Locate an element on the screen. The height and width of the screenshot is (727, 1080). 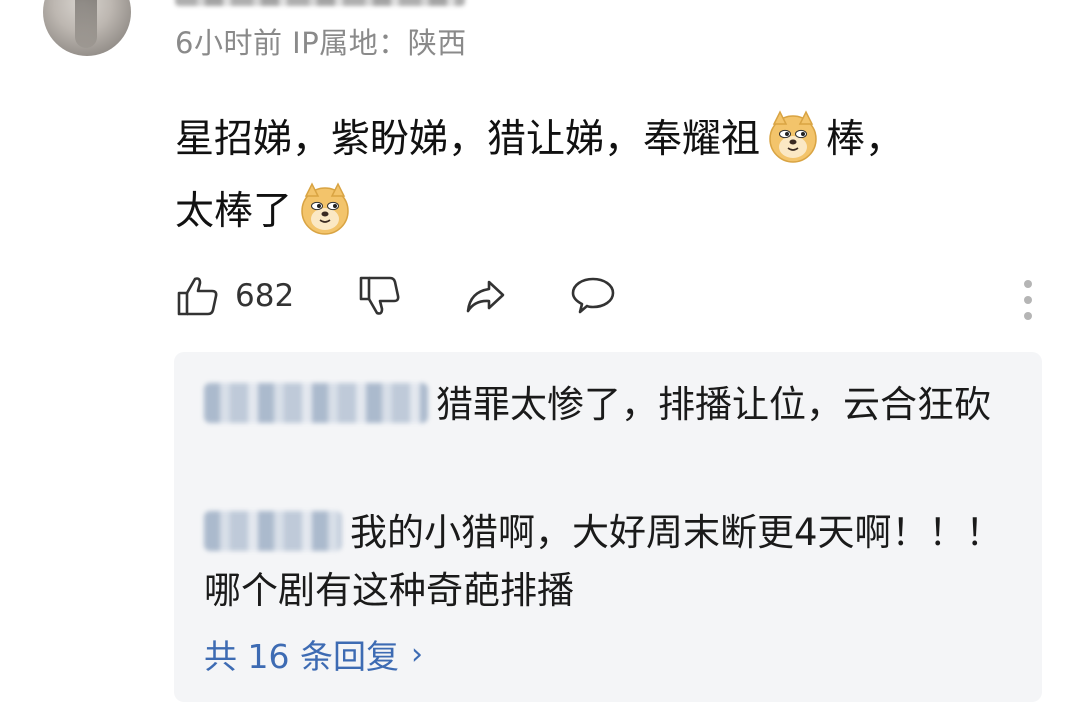
comment-text-part1: 星招娣，紫盼娣，猎让娣，奉耀祖 is located at coordinates (468, 139).